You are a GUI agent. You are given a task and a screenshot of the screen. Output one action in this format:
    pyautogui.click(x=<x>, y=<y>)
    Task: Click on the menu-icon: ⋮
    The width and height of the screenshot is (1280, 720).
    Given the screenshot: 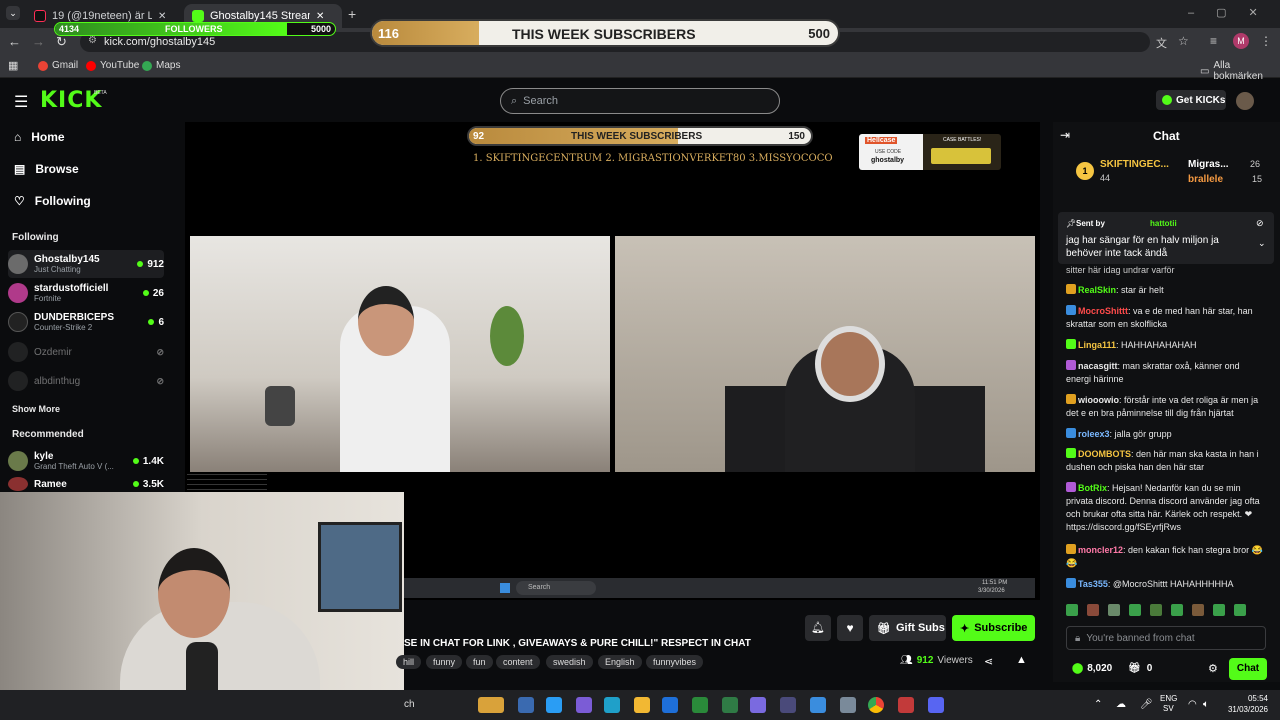 What is the action you would take?
    pyautogui.click(x=1266, y=41)
    